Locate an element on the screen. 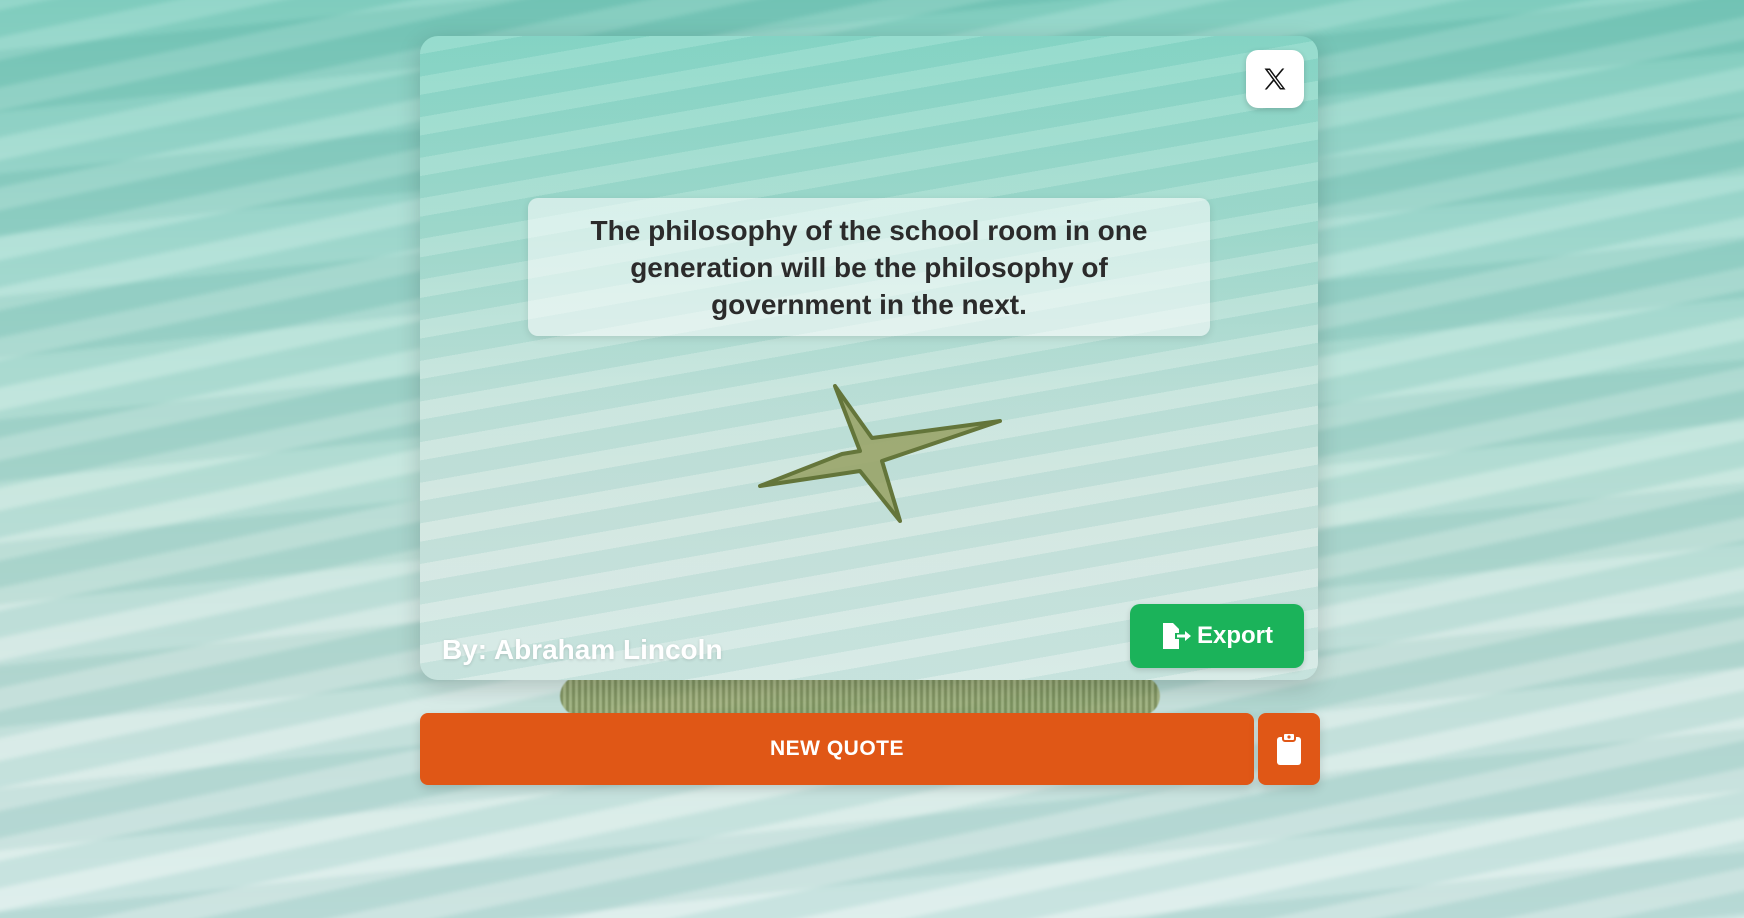 This screenshot has height=918, width=1744. clipboard-icon is located at coordinates (1289, 749).